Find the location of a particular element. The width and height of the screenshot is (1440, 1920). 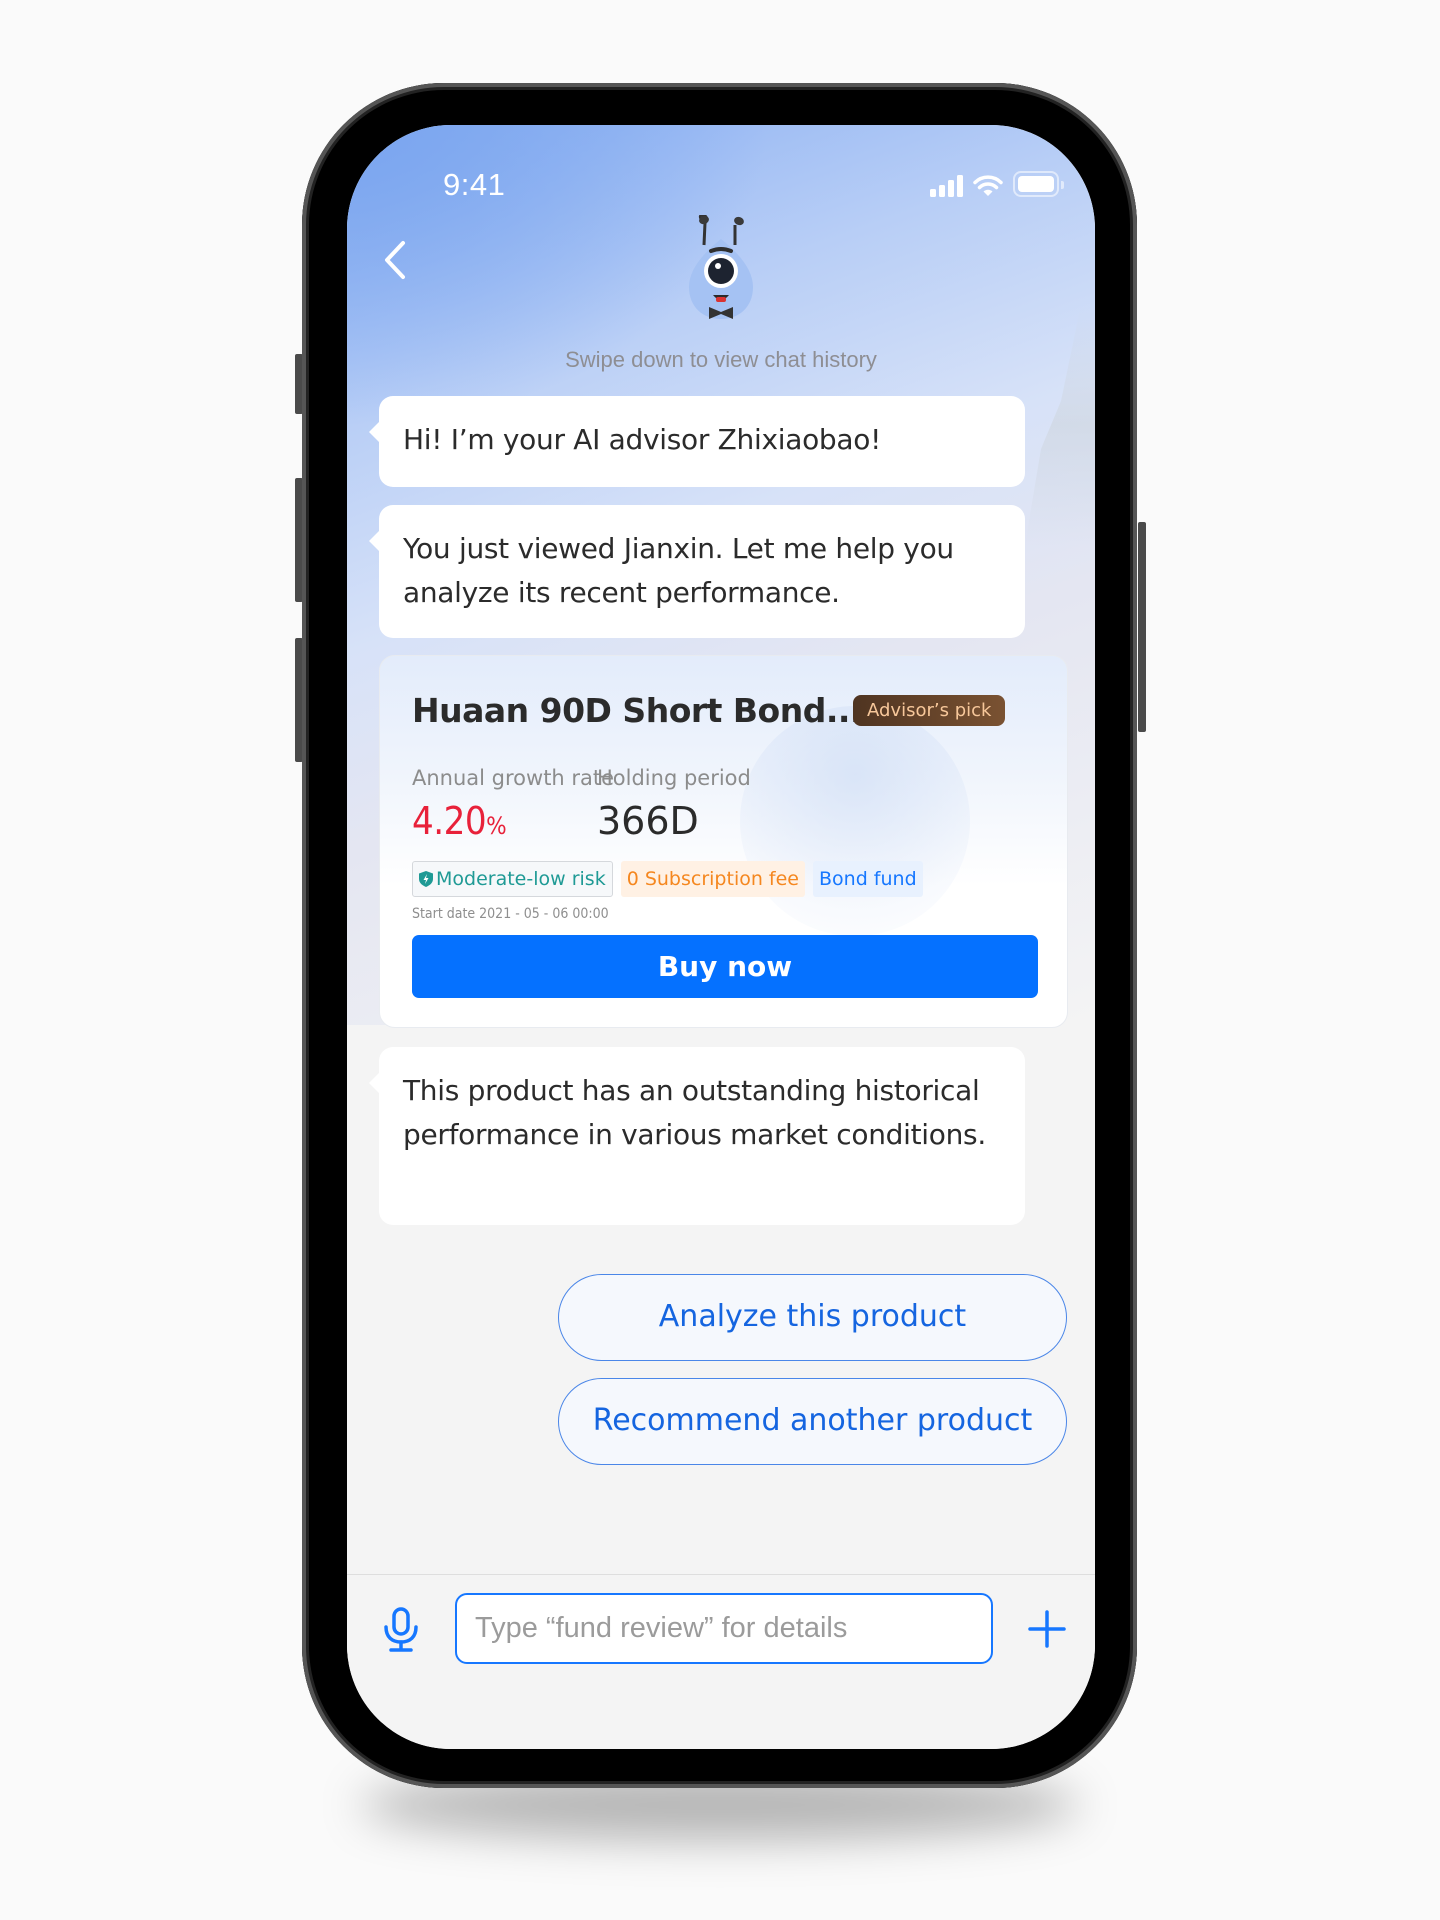

cellular-signal-icon is located at coordinates (946, 186).